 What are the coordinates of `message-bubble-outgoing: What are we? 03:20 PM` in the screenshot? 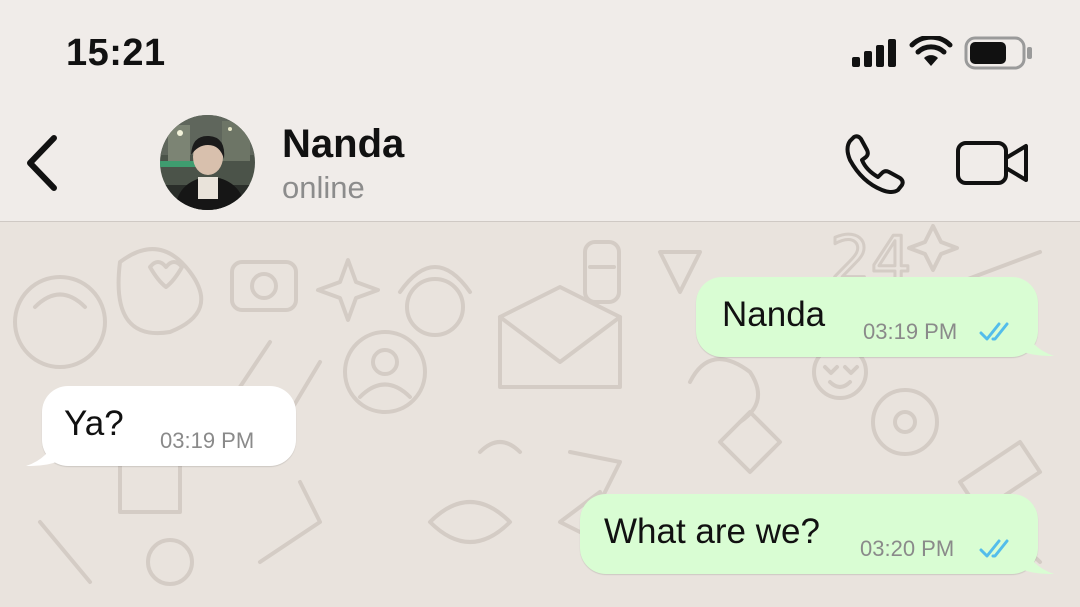 It's located at (809, 534).